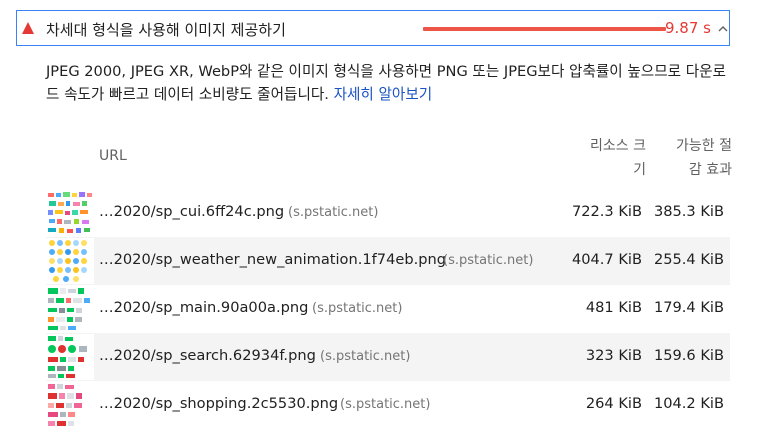  I want to click on potential-savings: 385.3 KiB, so click(688, 211).